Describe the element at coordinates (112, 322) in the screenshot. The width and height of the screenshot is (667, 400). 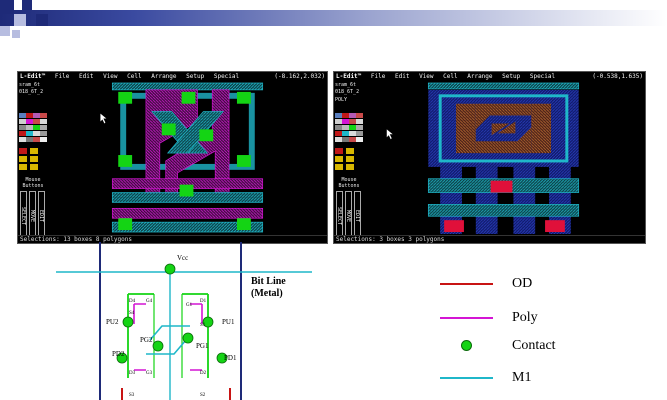
I see `label-pu2: PU2` at that location.